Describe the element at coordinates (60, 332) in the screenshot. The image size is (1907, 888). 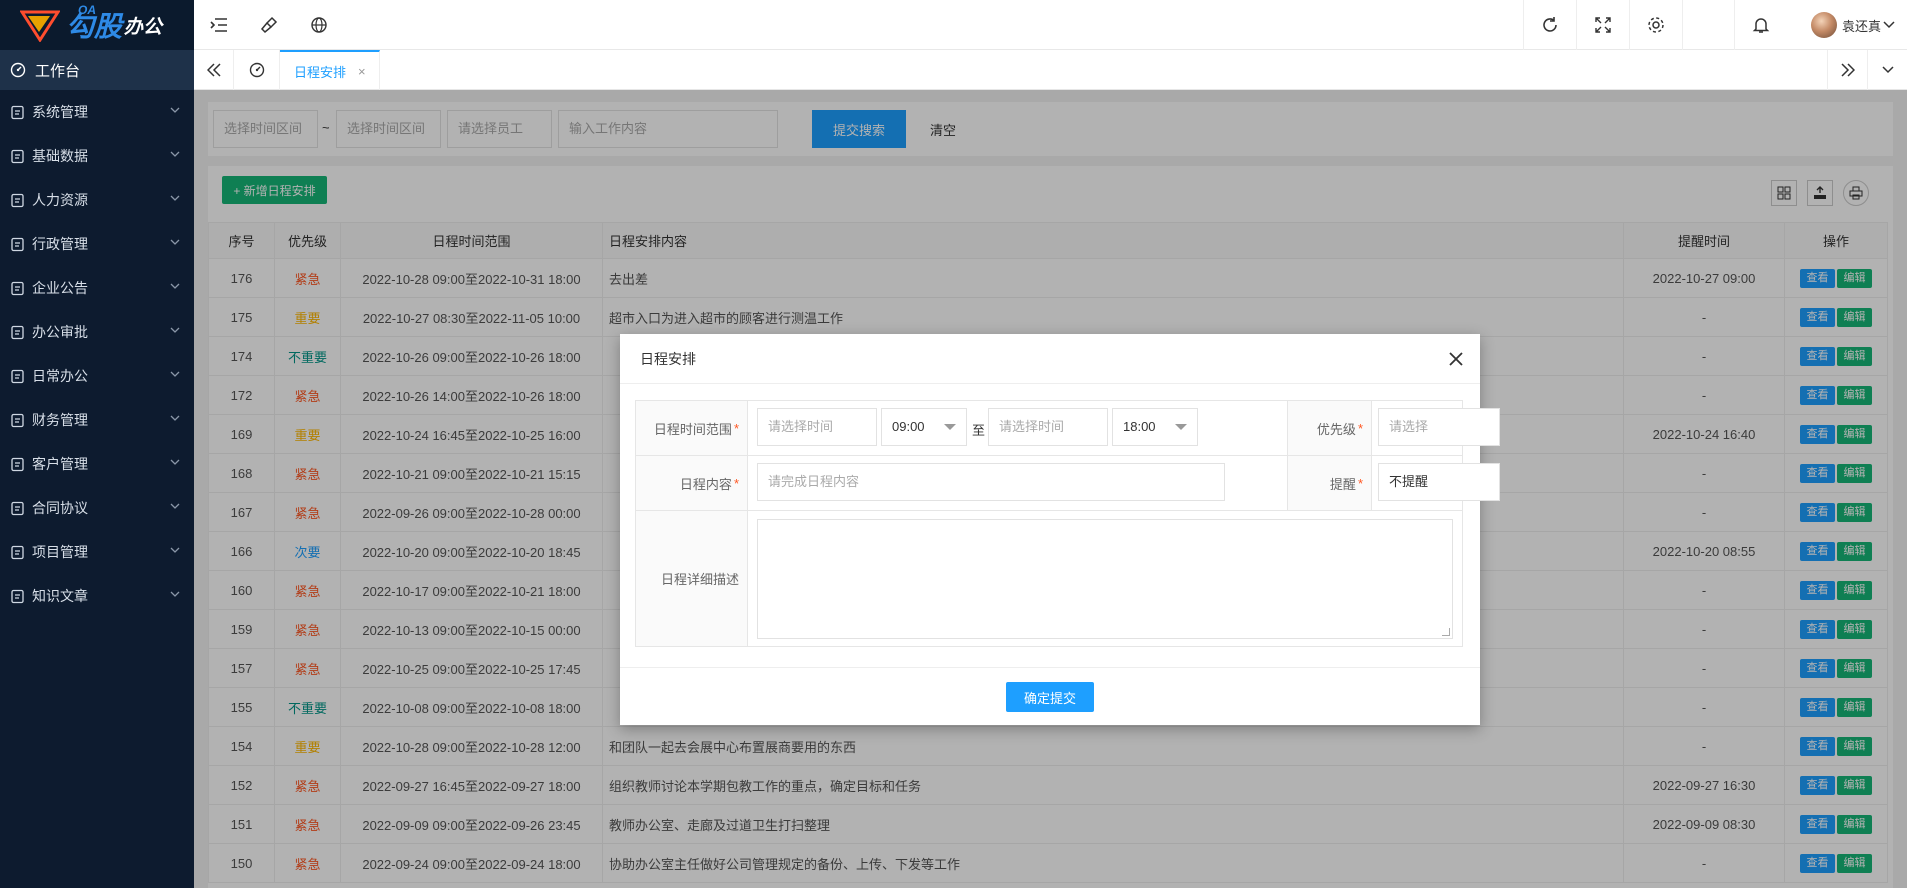
I see `sidebar-item-label: 办公审批` at that location.